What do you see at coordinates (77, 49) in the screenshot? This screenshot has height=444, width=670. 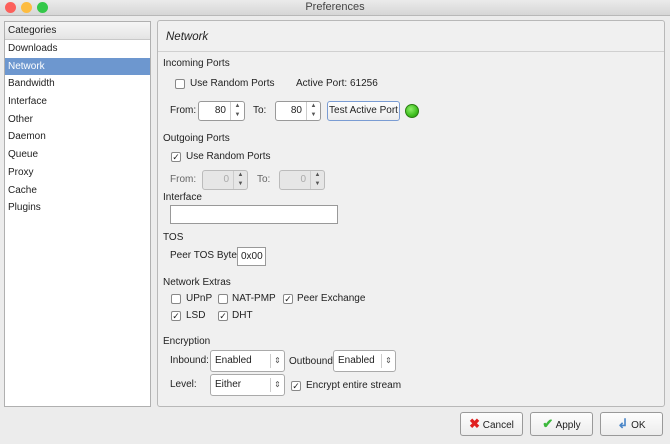 I see `category-downloads: Downloads` at bounding box center [77, 49].